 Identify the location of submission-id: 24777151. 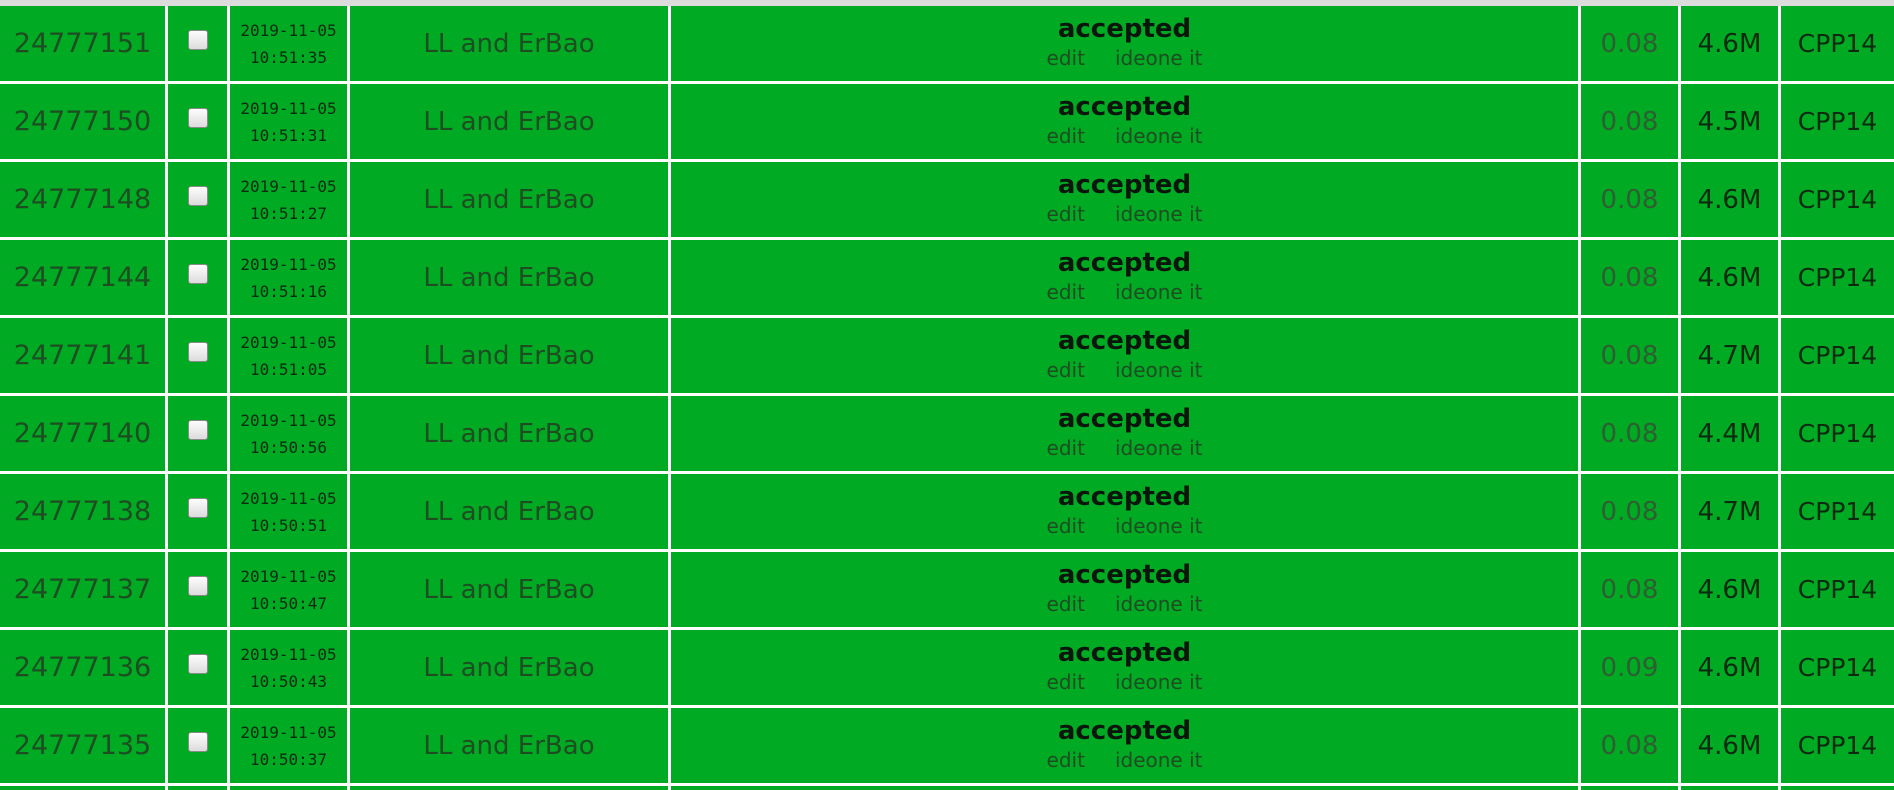
(82, 43).